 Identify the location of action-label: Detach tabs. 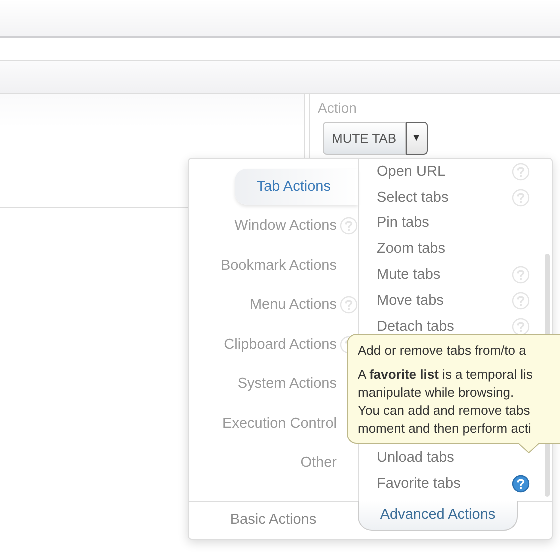
(415, 326).